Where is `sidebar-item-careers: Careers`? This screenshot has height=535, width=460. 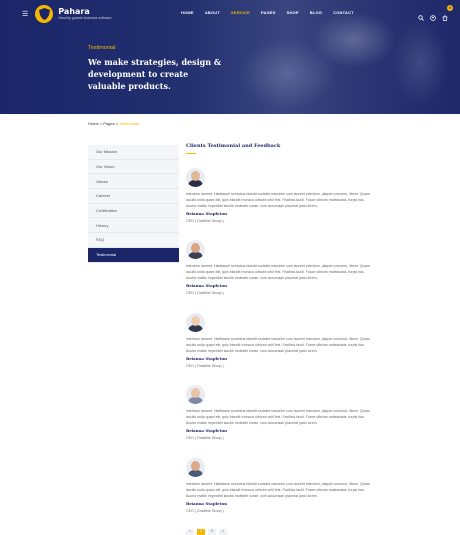
sidebar-item-careers: Careers is located at coordinates (133, 196).